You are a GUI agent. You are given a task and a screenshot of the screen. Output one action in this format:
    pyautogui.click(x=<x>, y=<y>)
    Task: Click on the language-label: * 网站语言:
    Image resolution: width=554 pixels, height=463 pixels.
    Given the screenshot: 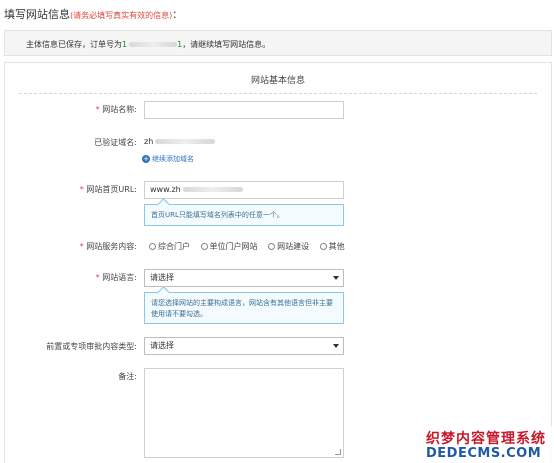 What is the action you would take?
    pyautogui.click(x=116, y=277)
    